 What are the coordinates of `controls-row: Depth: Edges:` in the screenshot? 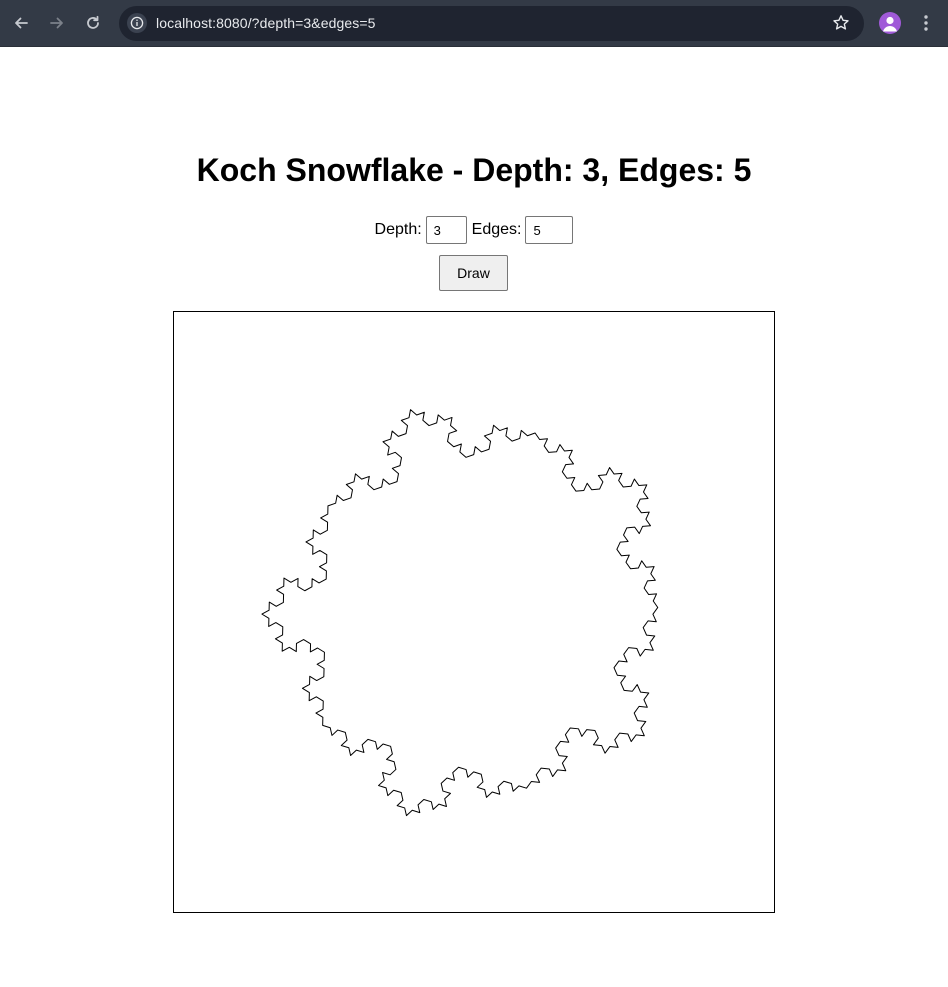 It's located at (474, 230).